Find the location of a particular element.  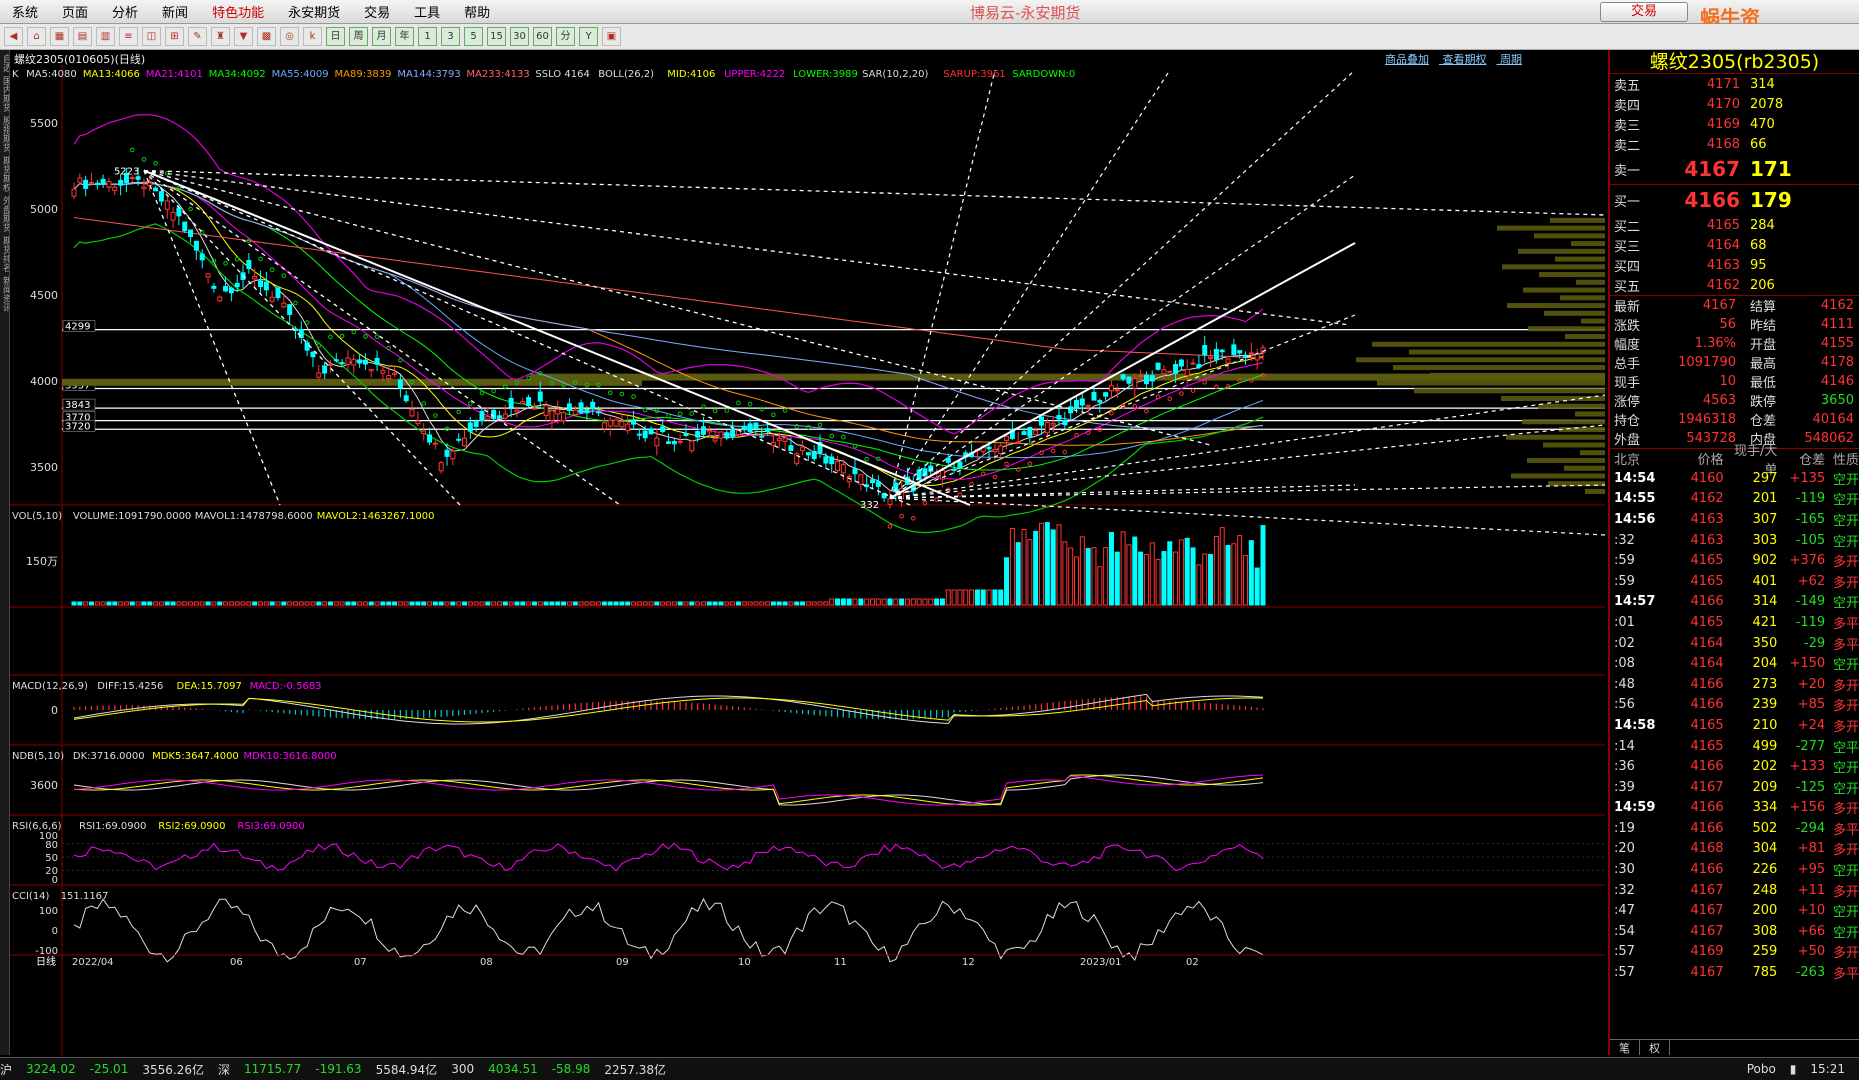

menu-system: 系统 is located at coordinates (25, 11).